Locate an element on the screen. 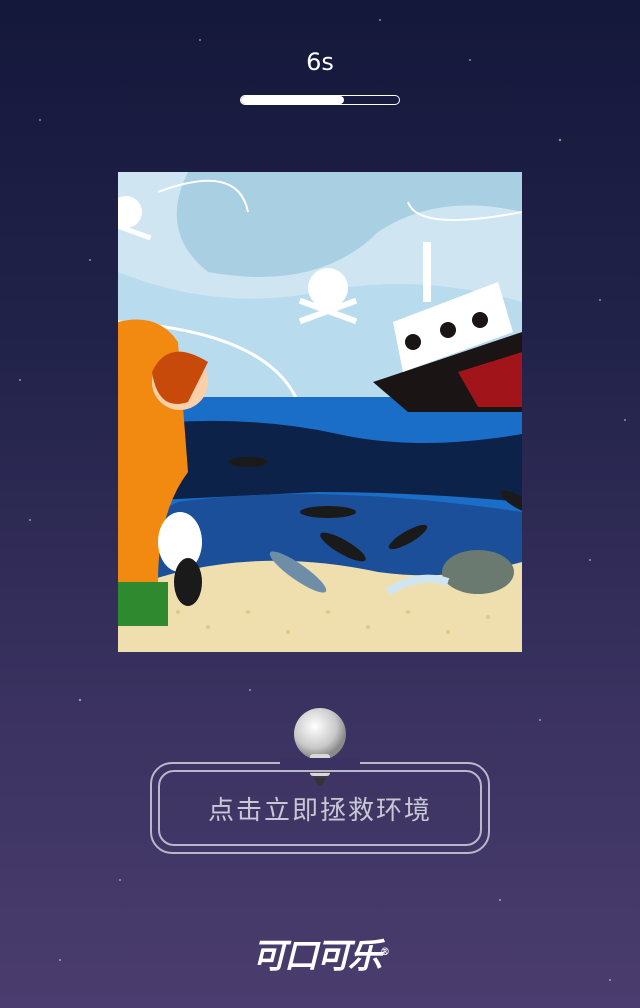  logo-text: 可口可乐 is located at coordinates (317, 956).